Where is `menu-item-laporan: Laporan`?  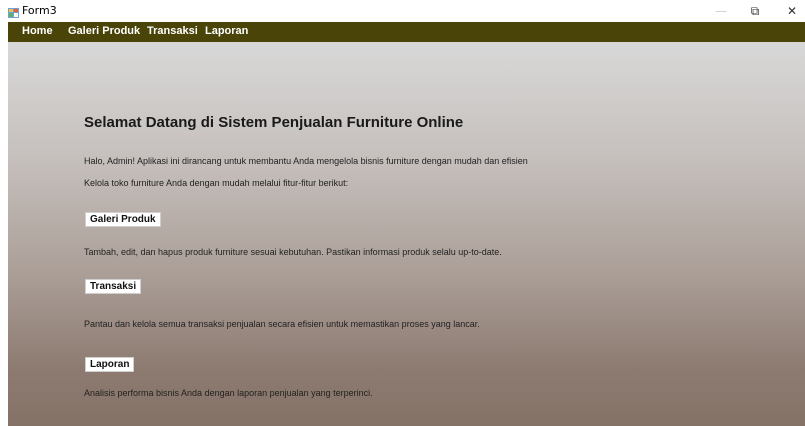 menu-item-laporan: Laporan is located at coordinates (226, 31).